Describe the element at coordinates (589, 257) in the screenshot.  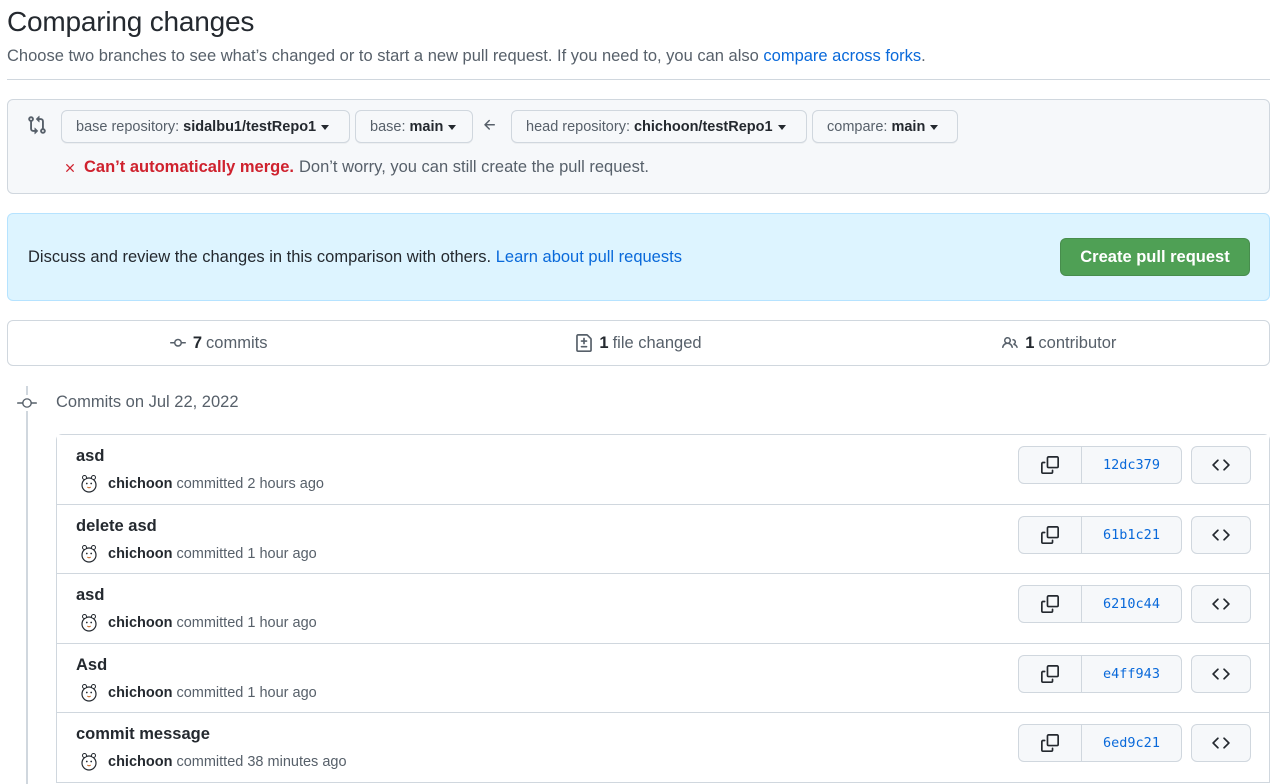
I see `learn-about-pull-requests-link: Learn about pull requests` at that location.